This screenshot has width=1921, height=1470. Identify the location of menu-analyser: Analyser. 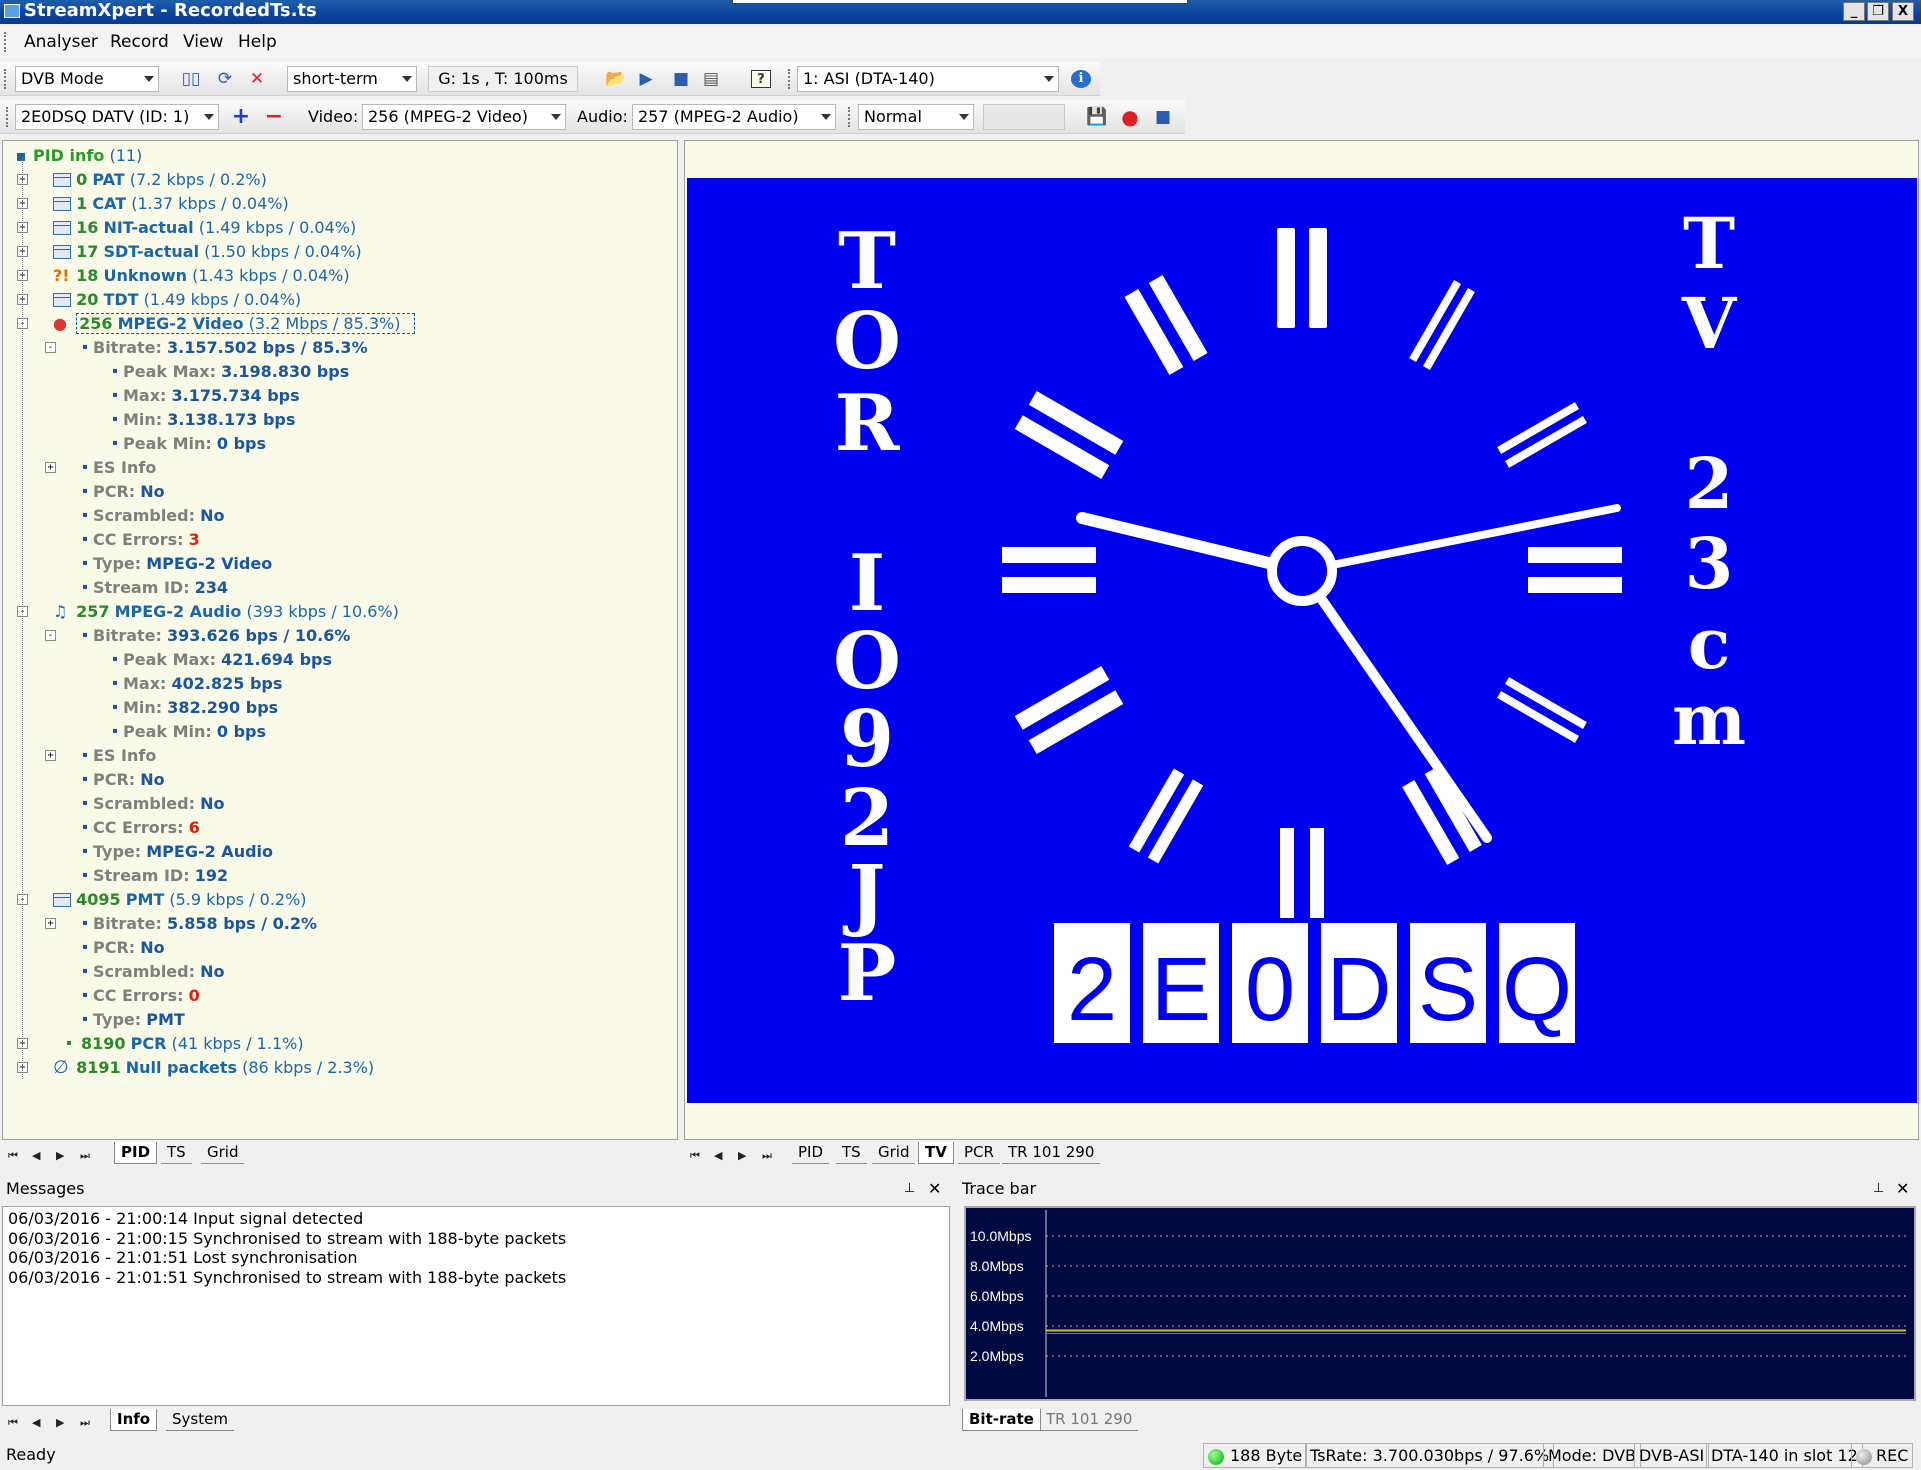
(61, 42).